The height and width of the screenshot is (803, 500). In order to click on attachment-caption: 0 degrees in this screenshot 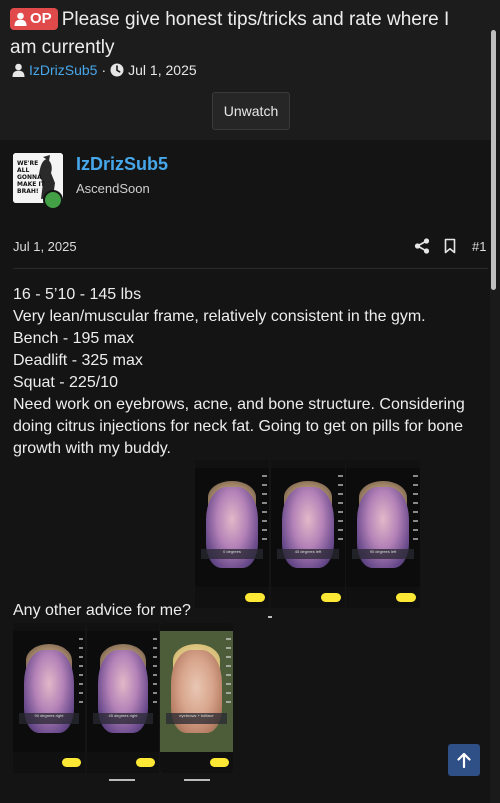, I will do `click(232, 551)`.